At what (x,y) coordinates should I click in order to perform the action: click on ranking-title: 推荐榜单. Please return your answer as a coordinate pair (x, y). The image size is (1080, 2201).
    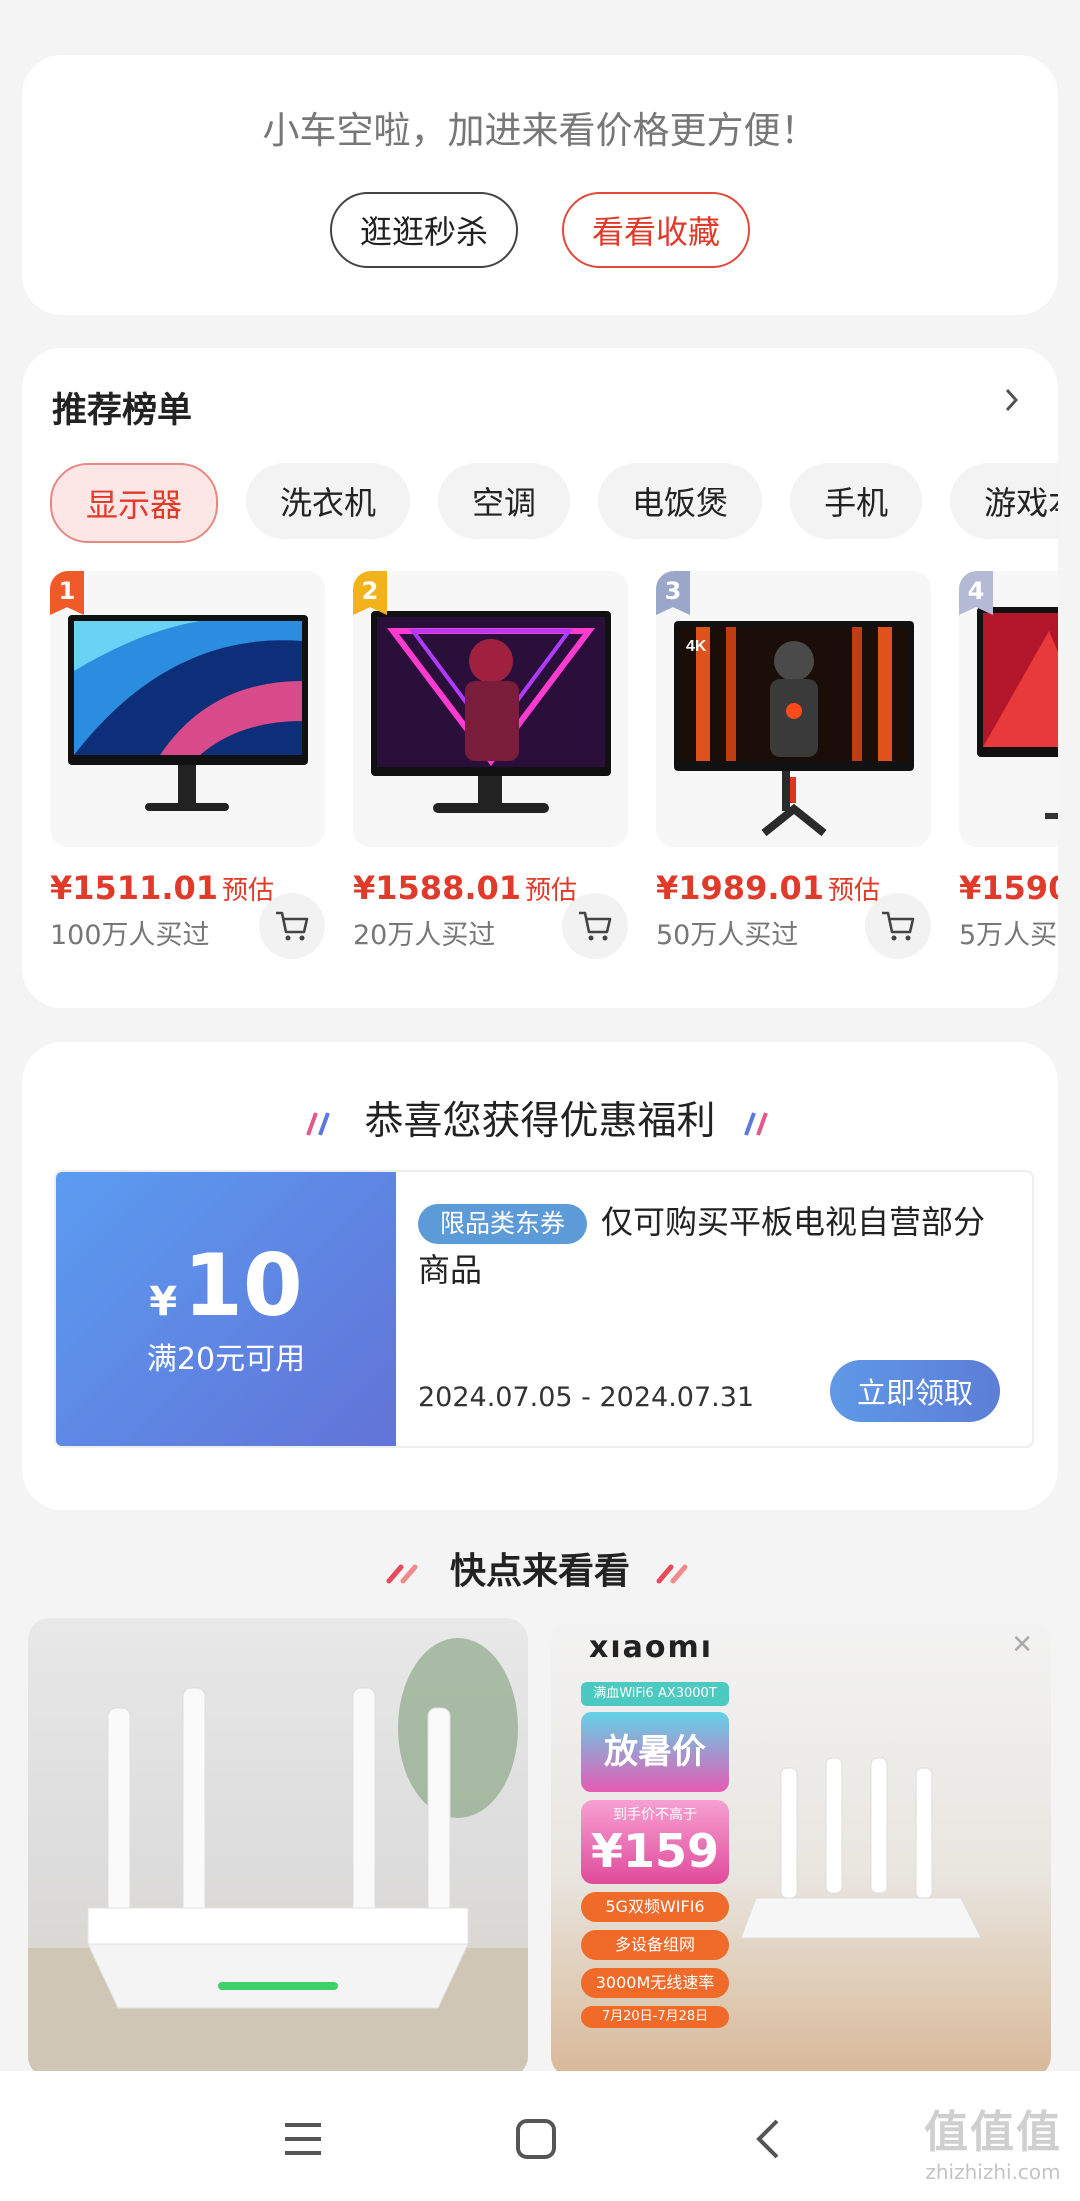
    Looking at the image, I should click on (122, 411).